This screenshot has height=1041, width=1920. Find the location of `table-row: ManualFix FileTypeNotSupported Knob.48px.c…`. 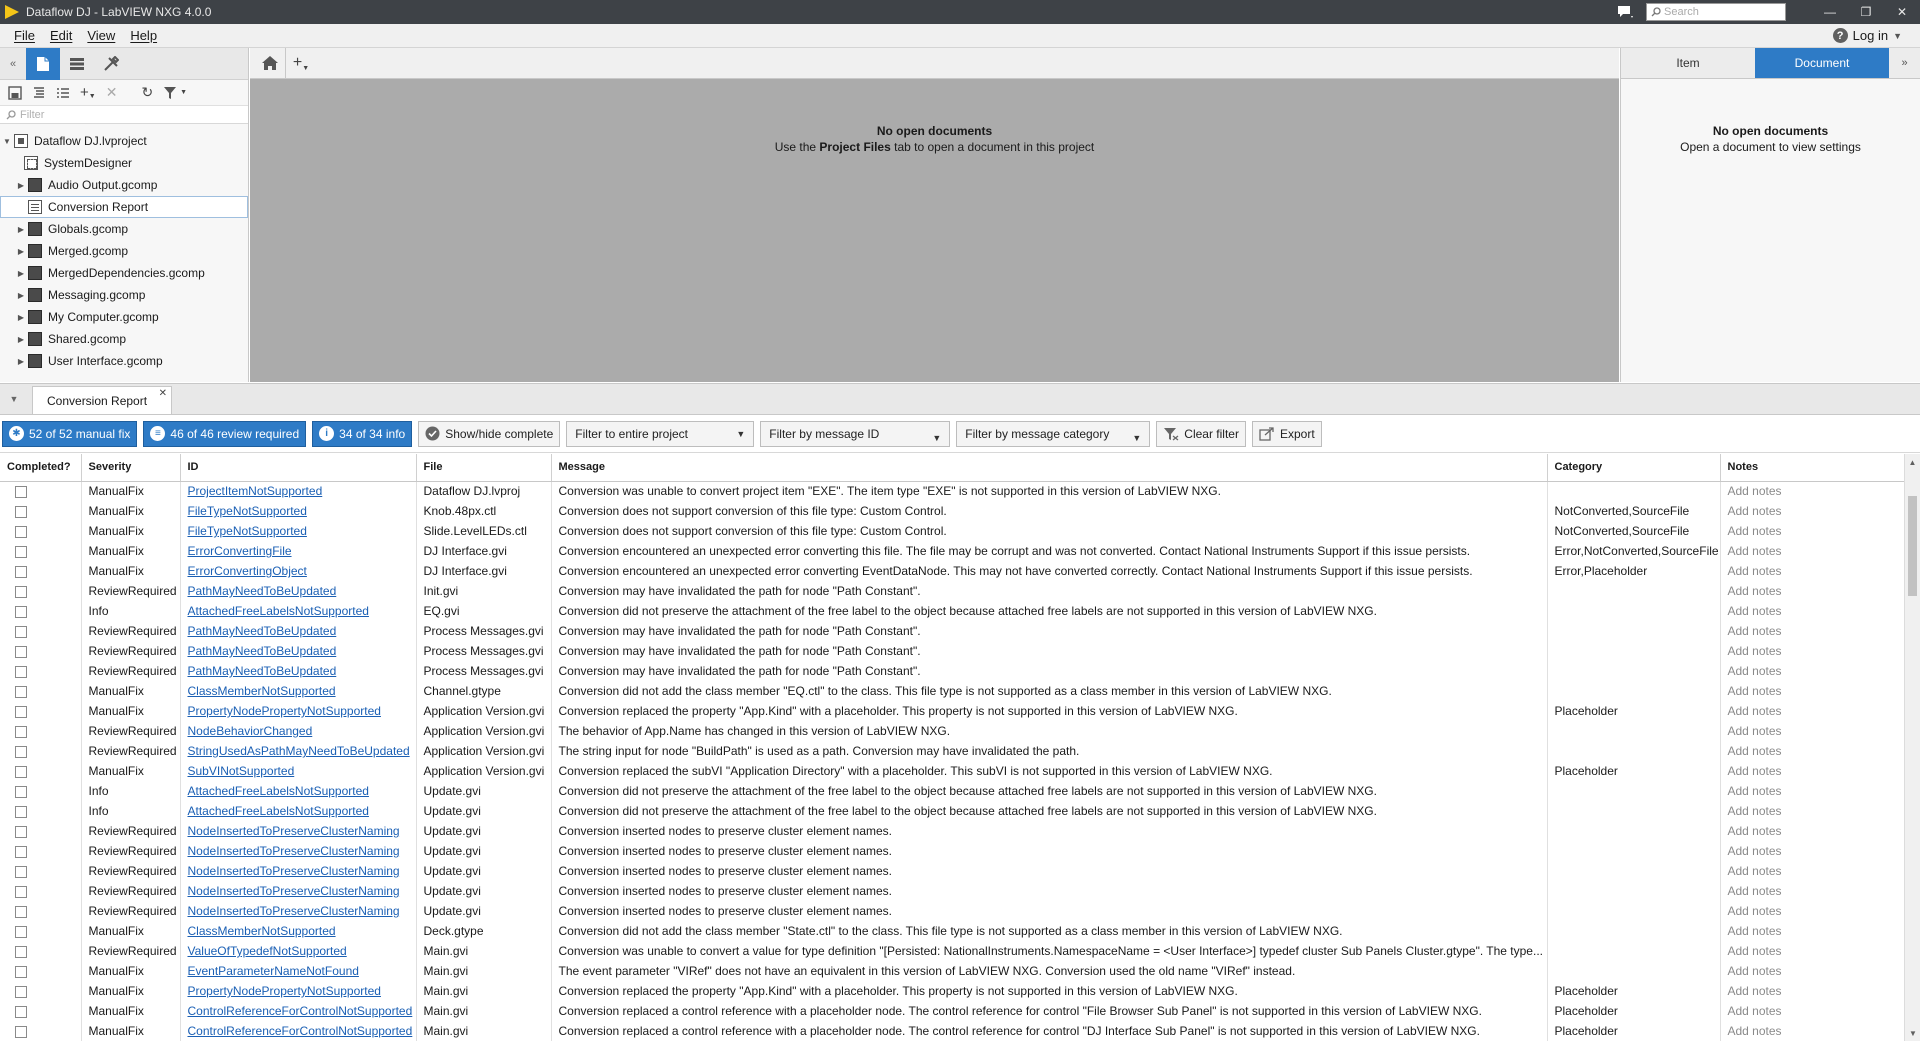

table-row: ManualFix FileTypeNotSupported Knob.48px.c… is located at coordinates (952, 511).